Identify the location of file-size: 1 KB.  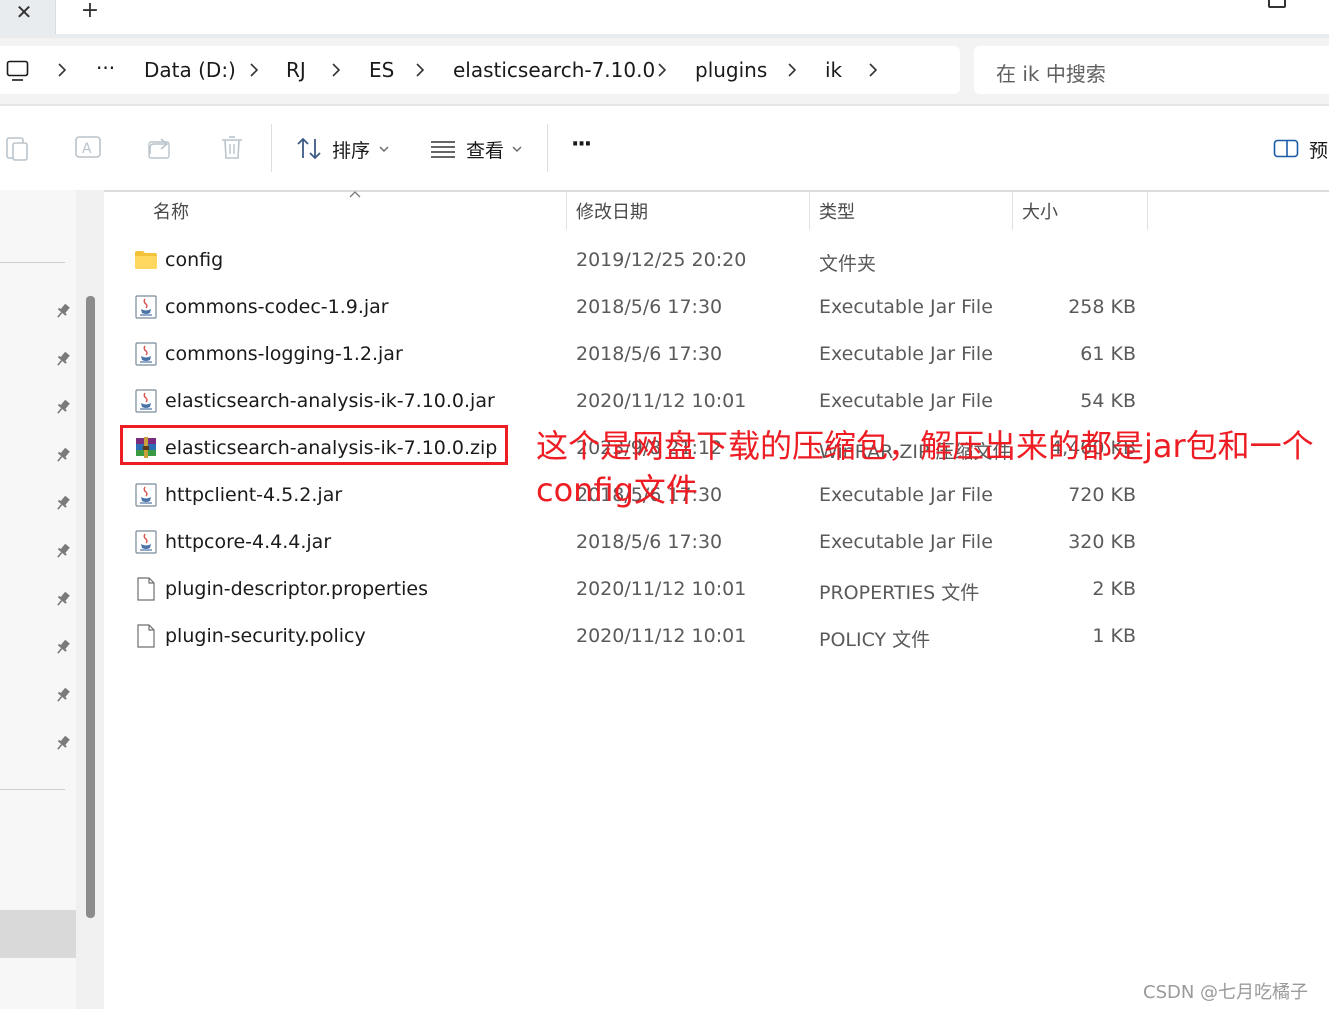
(1114, 636).